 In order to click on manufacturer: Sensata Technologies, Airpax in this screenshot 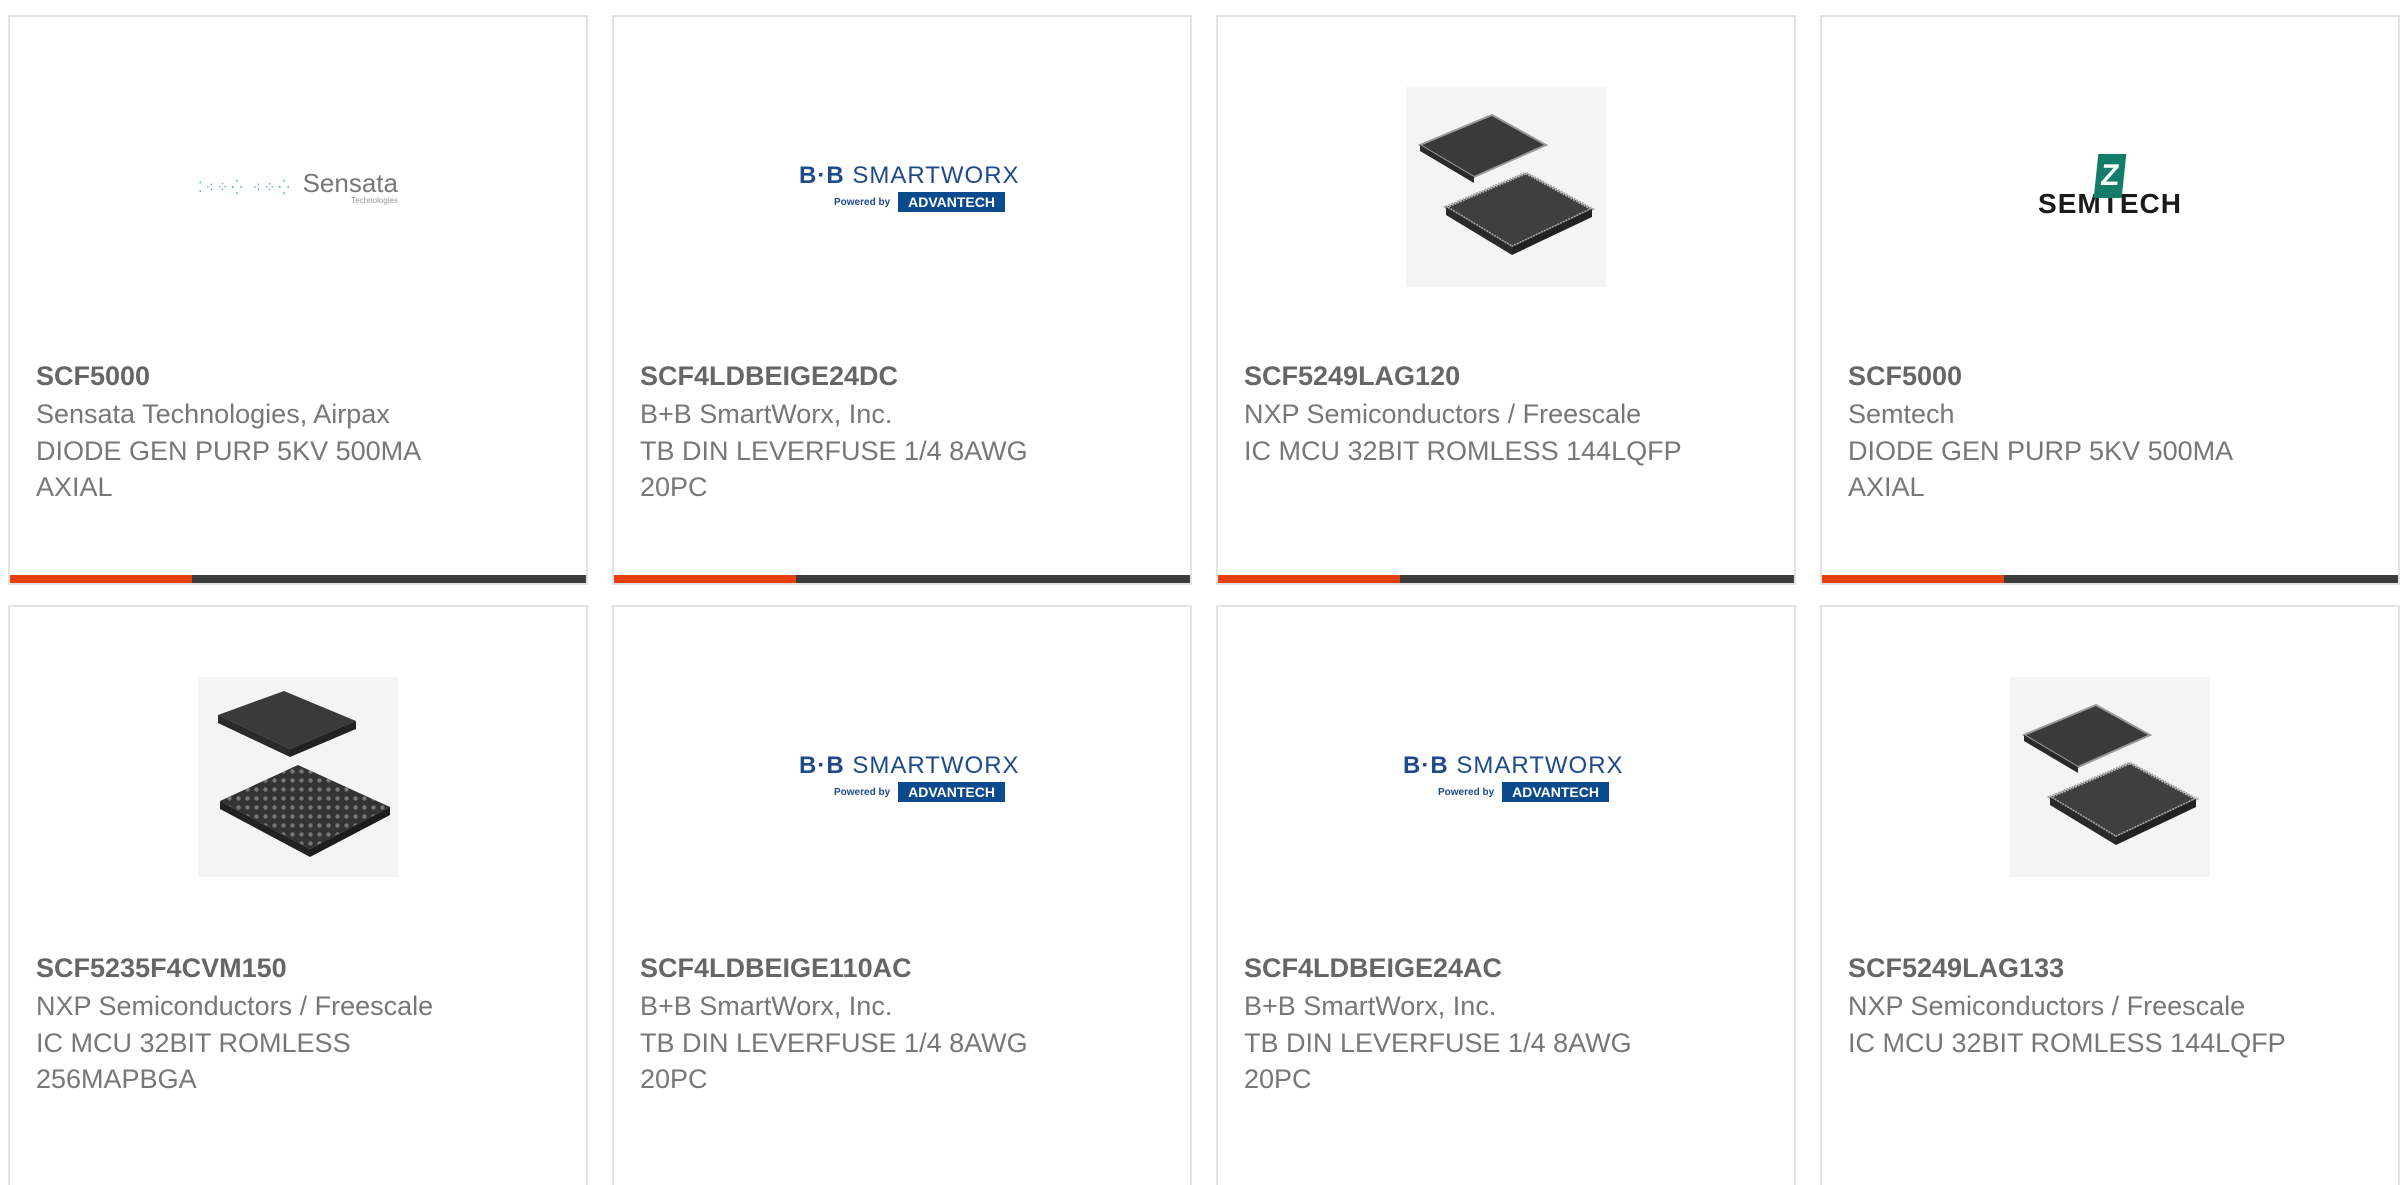, I will do `click(213, 414)`.